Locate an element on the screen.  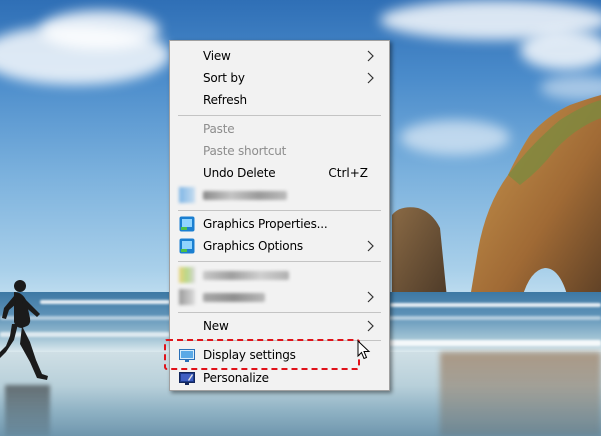
menu-item-label: Paste shortcut is located at coordinates (245, 151).